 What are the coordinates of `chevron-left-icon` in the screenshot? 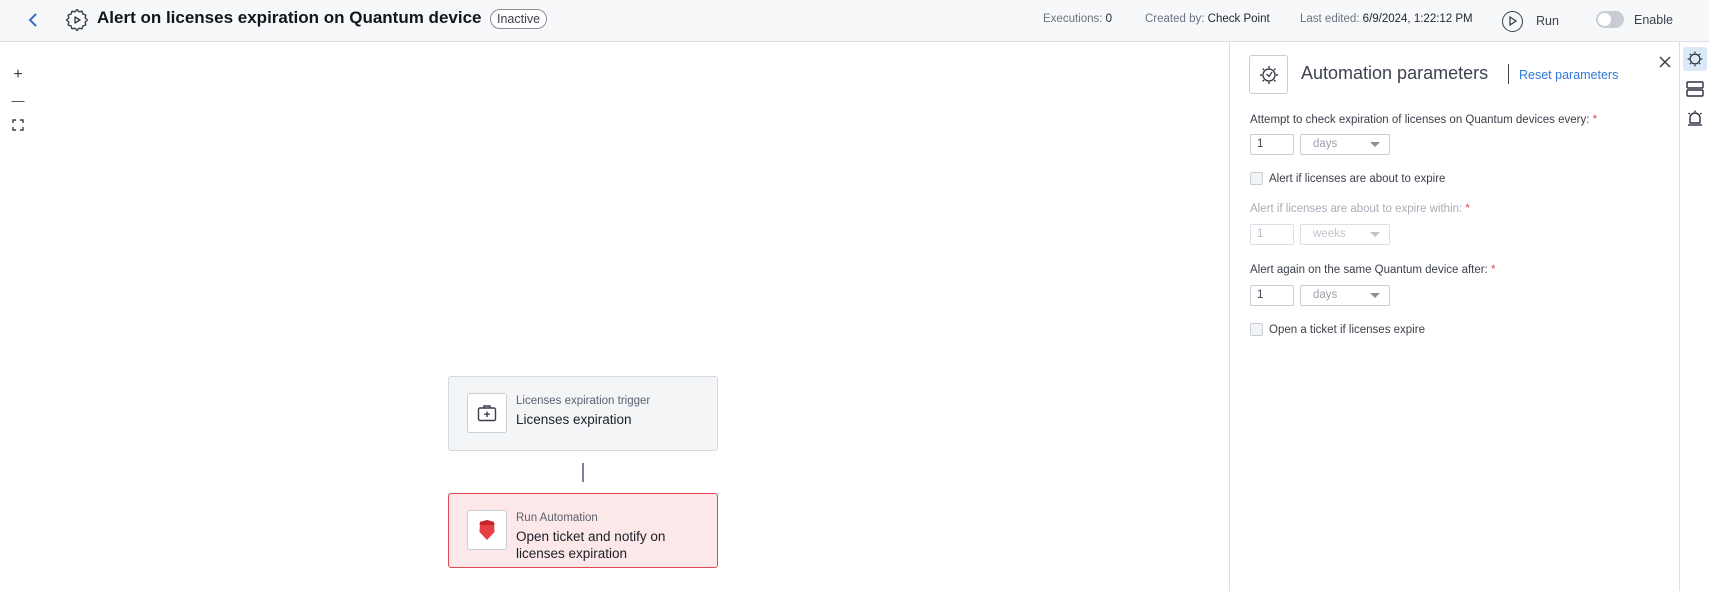 It's located at (32, 20).